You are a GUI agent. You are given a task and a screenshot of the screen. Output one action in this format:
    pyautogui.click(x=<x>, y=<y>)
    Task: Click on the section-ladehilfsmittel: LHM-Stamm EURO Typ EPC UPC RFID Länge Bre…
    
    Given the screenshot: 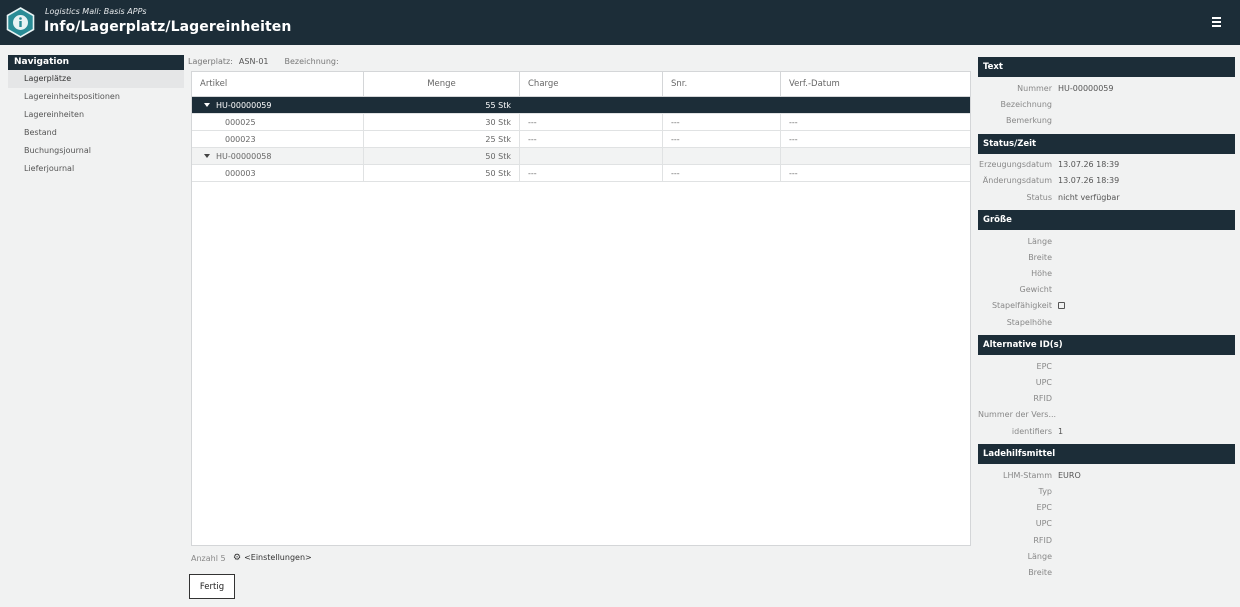 What is the action you would take?
    pyautogui.click(x=1106, y=524)
    